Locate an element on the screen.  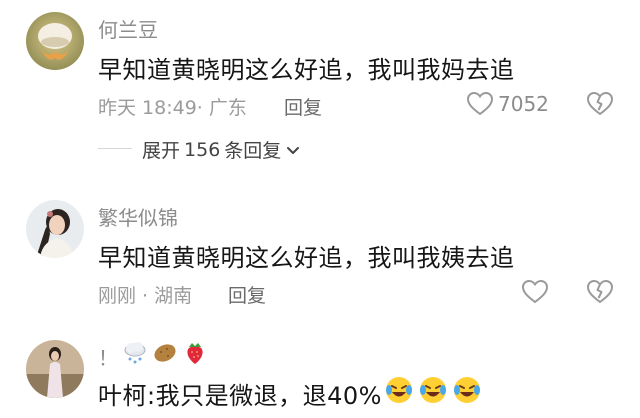
expand-replies-button: 展开 156 条回复 is located at coordinates (221, 149).